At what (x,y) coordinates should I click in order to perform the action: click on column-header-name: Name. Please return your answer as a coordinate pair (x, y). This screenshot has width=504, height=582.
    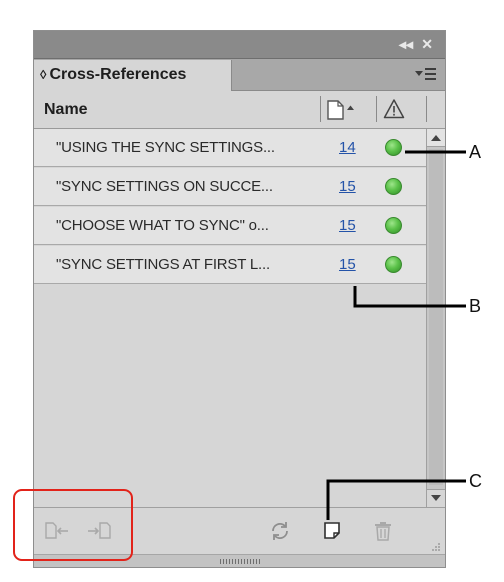
    Looking at the image, I should click on (66, 110).